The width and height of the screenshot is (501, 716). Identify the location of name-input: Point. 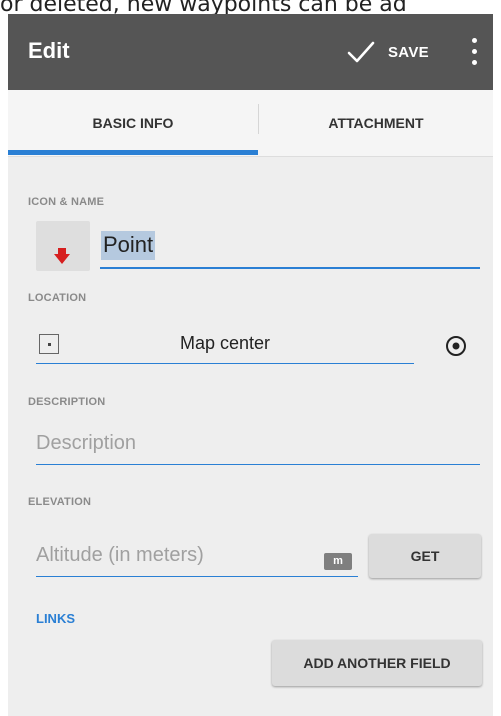
(290, 249).